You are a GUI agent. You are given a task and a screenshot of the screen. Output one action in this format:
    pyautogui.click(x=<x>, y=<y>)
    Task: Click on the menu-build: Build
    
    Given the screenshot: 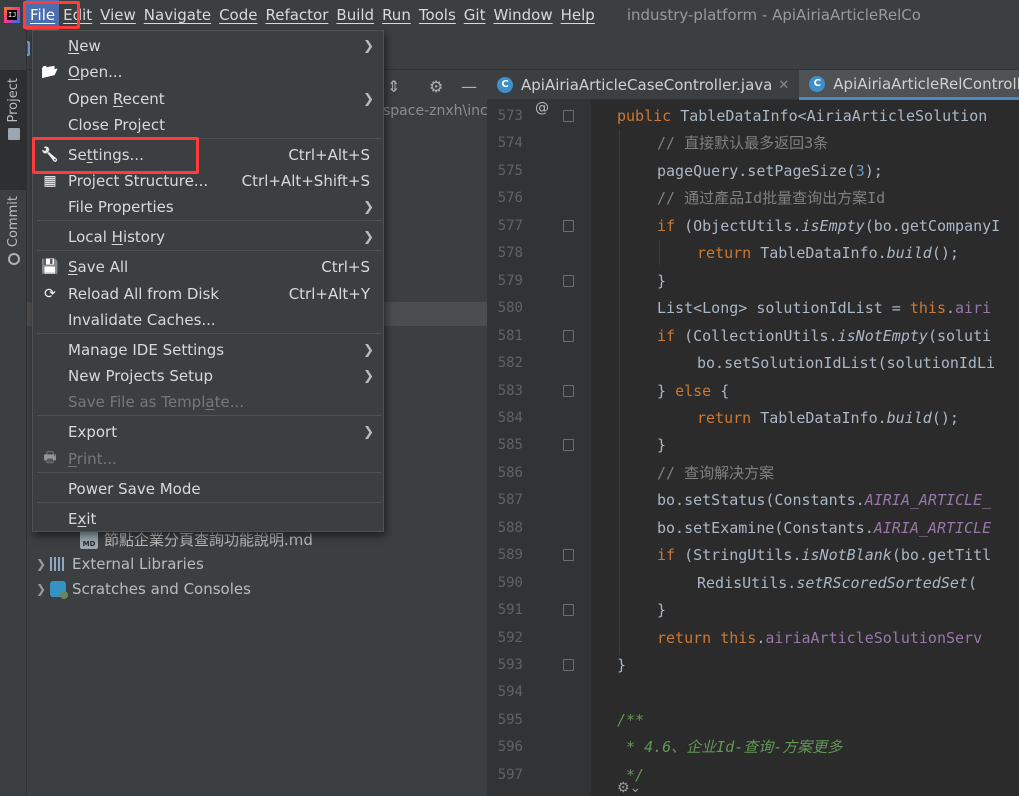 What is the action you would take?
    pyautogui.click(x=355, y=15)
    